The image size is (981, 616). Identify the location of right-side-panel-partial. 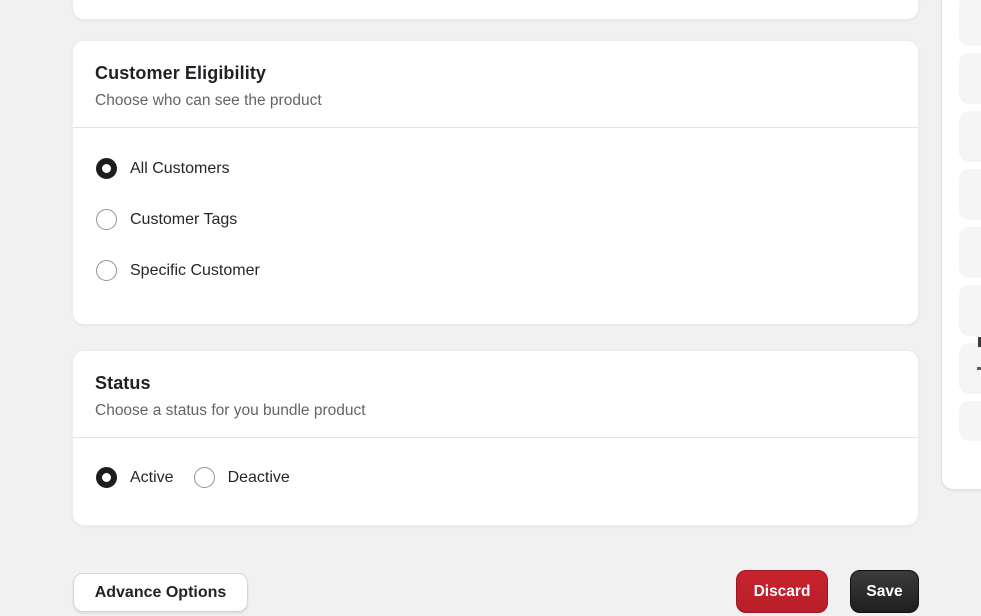
(961, 245).